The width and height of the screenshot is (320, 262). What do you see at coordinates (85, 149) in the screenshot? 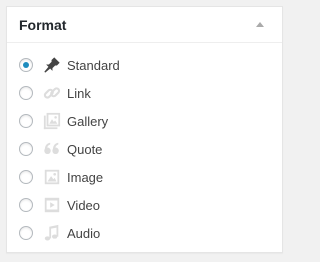
I see `format-label-quote: Quote` at bounding box center [85, 149].